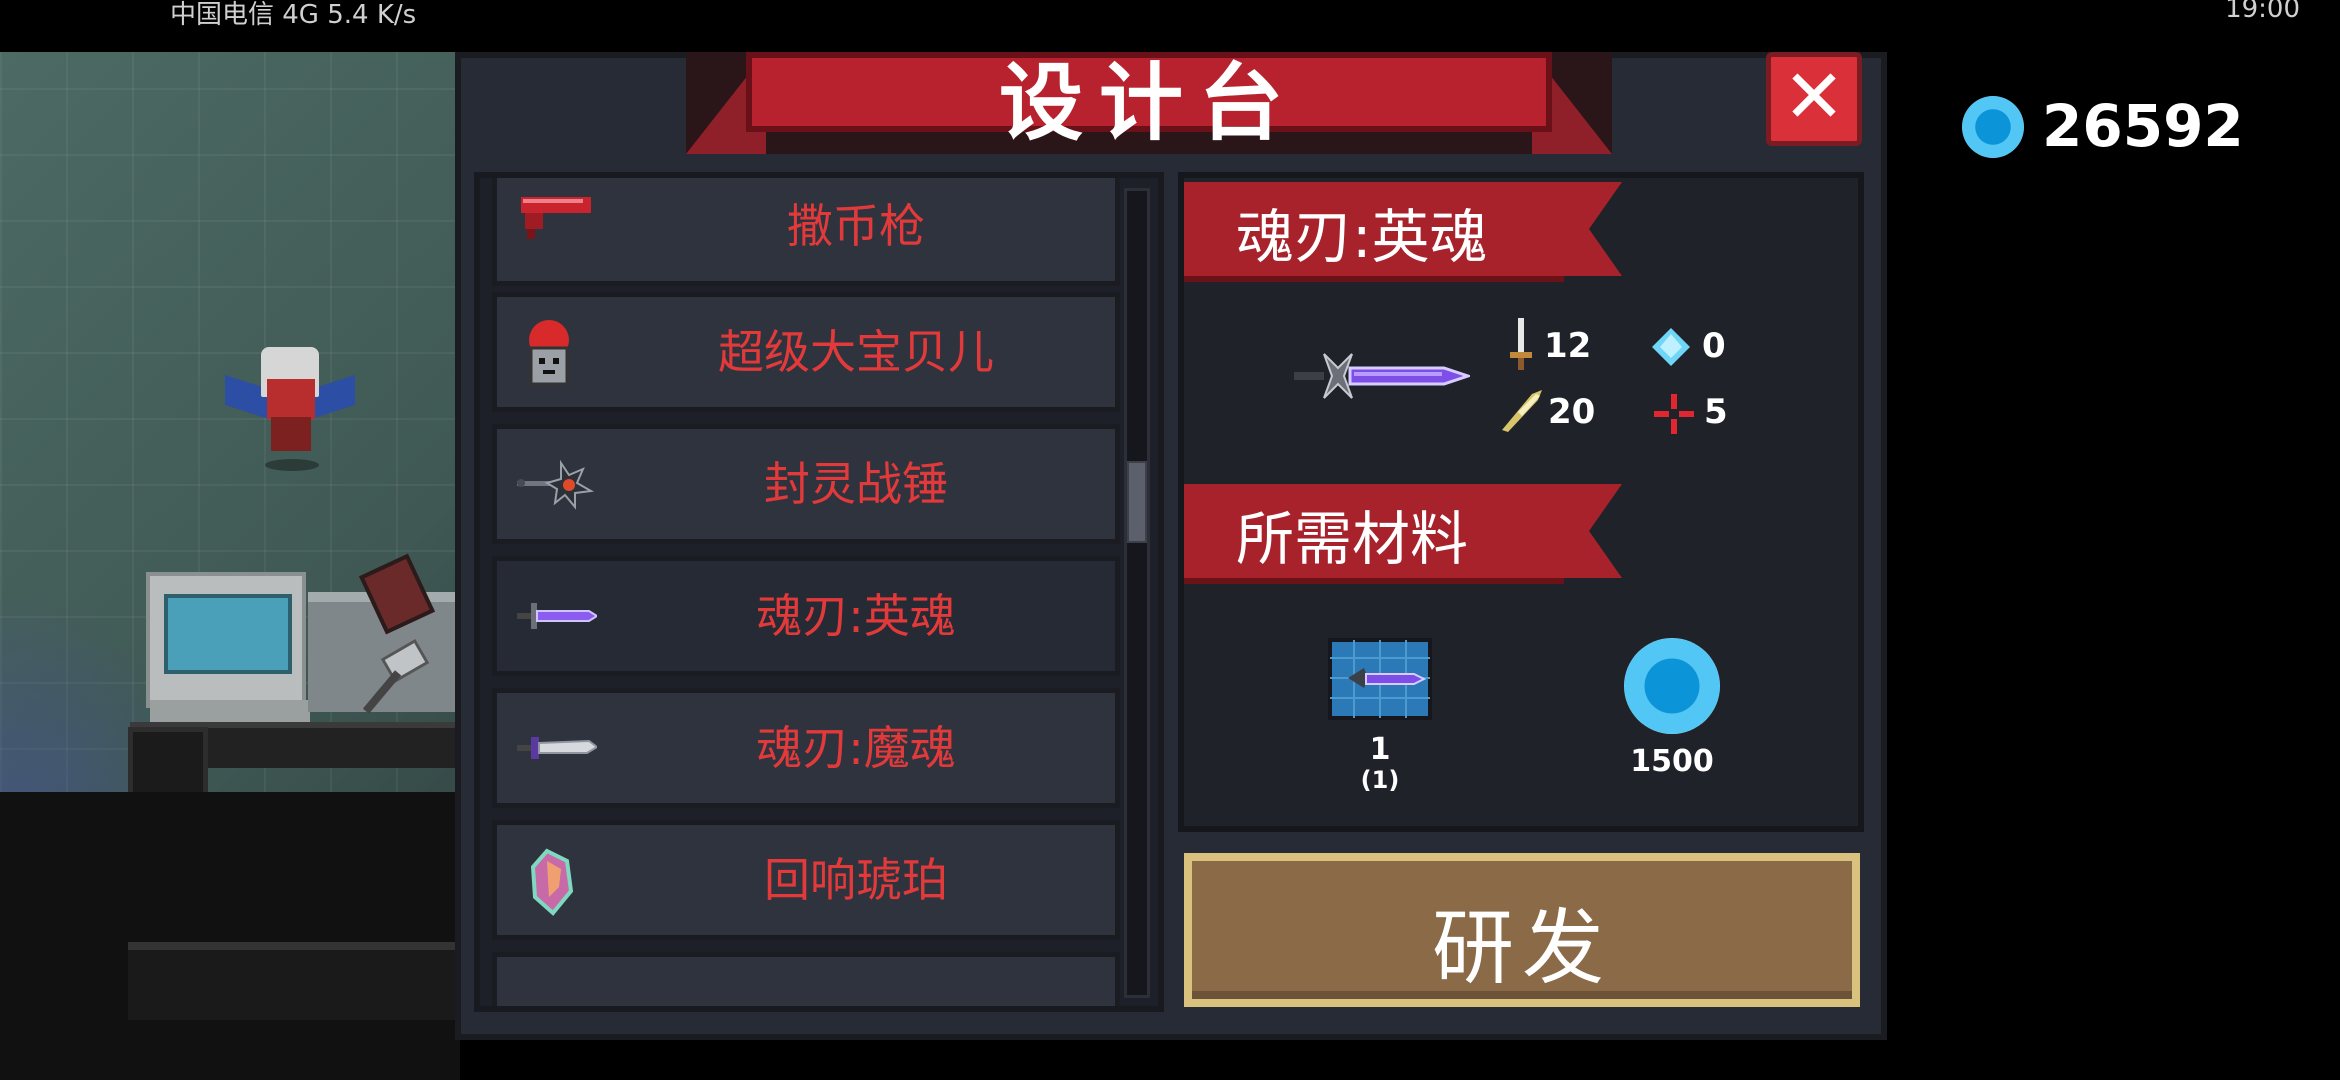  What do you see at coordinates (2262, 12) in the screenshot?
I see `status-right: 19:00` at bounding box center [2262, 12].